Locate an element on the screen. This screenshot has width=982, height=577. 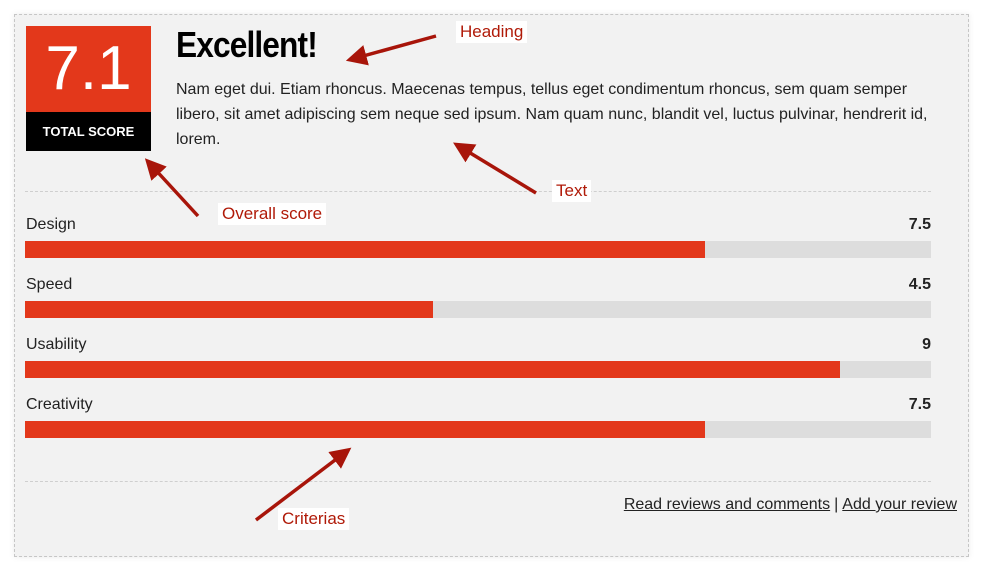
criteria-speed: Speed 4.5 is located at coordinates (478, 298).